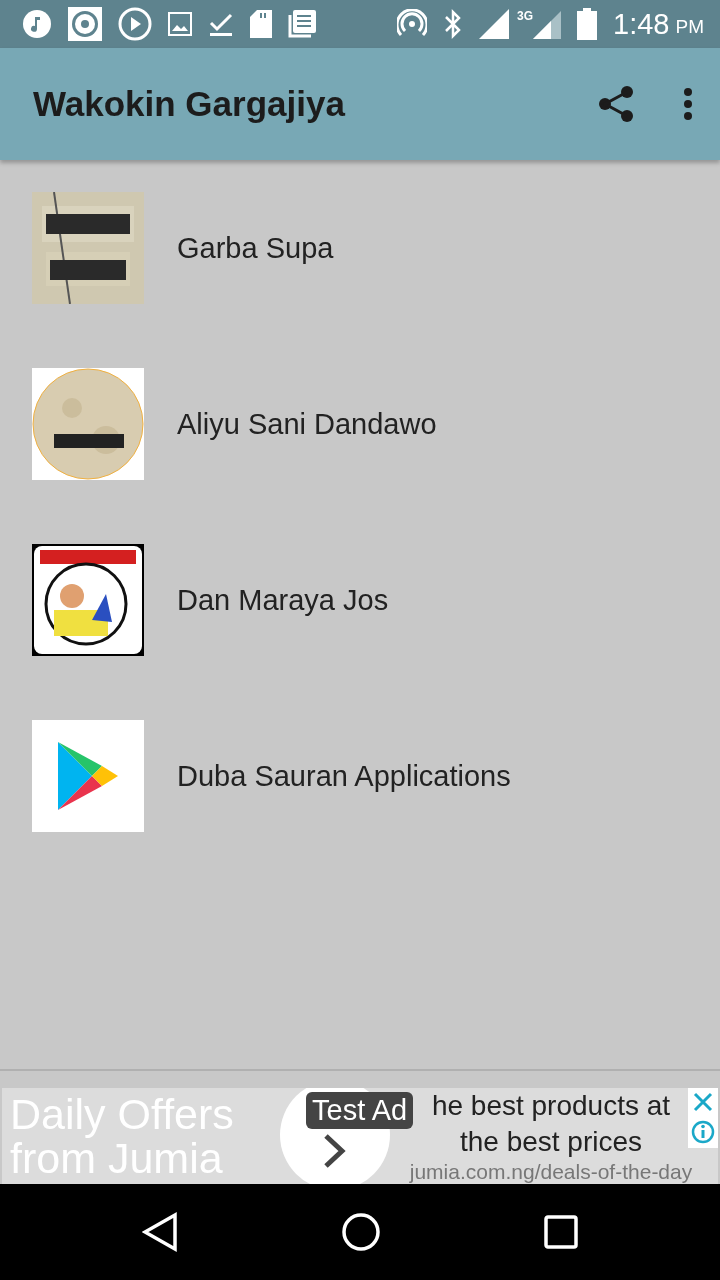 This screenshot has width=720, height=1280. Describe the element at coordinates (703, 1102) in the screenshot. I see `close-icon` at that location.